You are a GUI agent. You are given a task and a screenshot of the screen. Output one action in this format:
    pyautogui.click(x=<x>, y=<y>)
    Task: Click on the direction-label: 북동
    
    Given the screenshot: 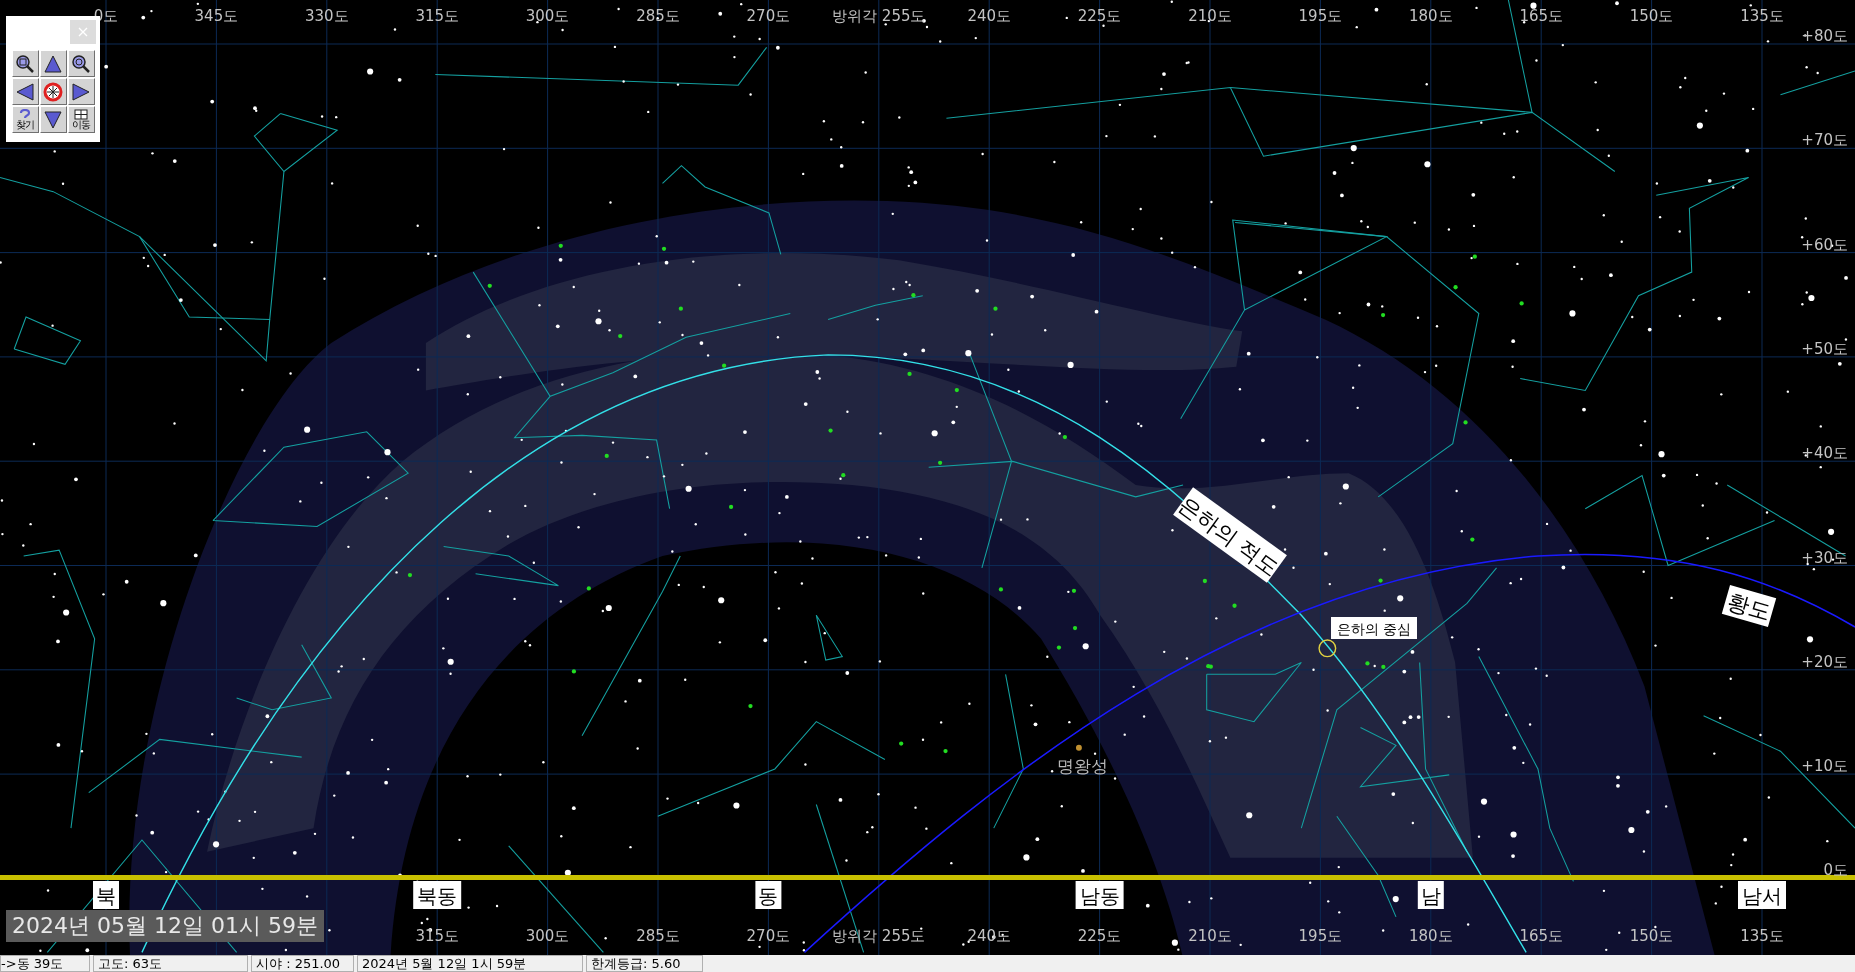 What is the action you would take?
    pyautogui.click(x=437, y=895)
    